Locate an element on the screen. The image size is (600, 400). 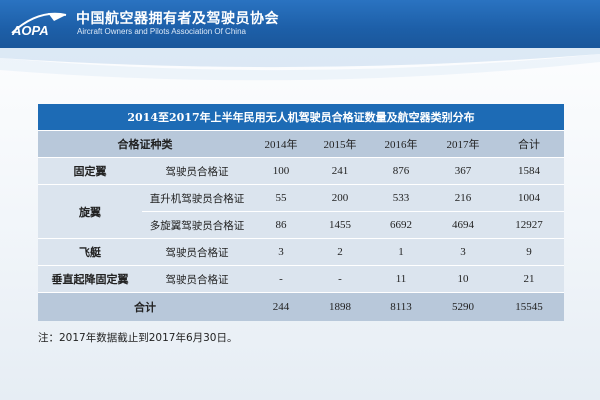
header-total: 合计 is located at coordinates (529, 144).